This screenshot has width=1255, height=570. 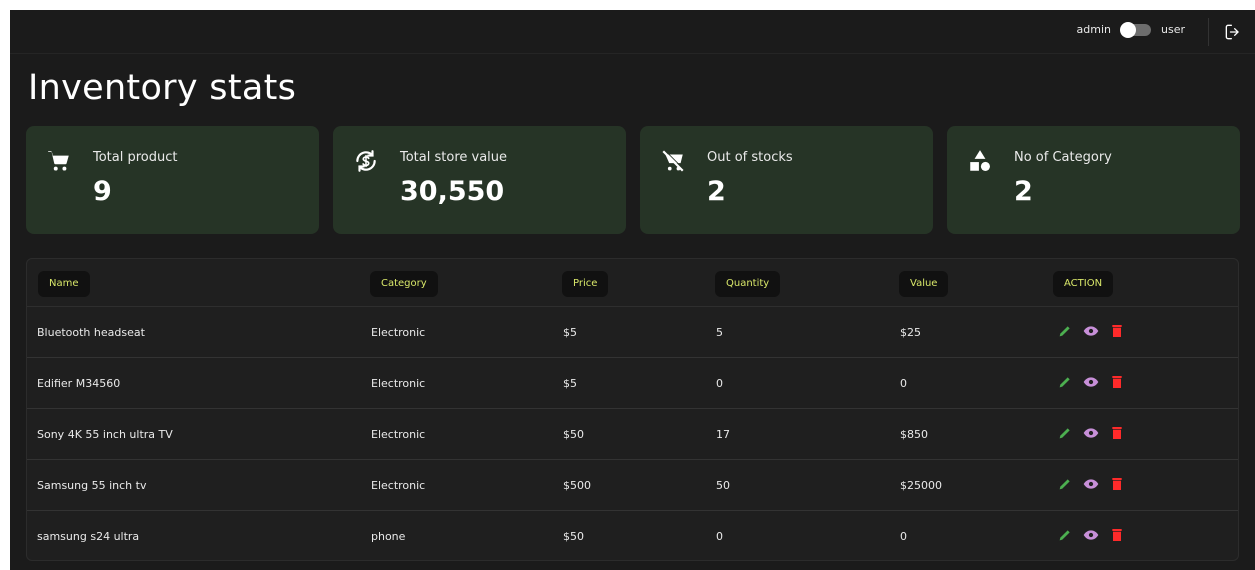 I want to click on header-action: ACTION, so click(x=1083, y=284).